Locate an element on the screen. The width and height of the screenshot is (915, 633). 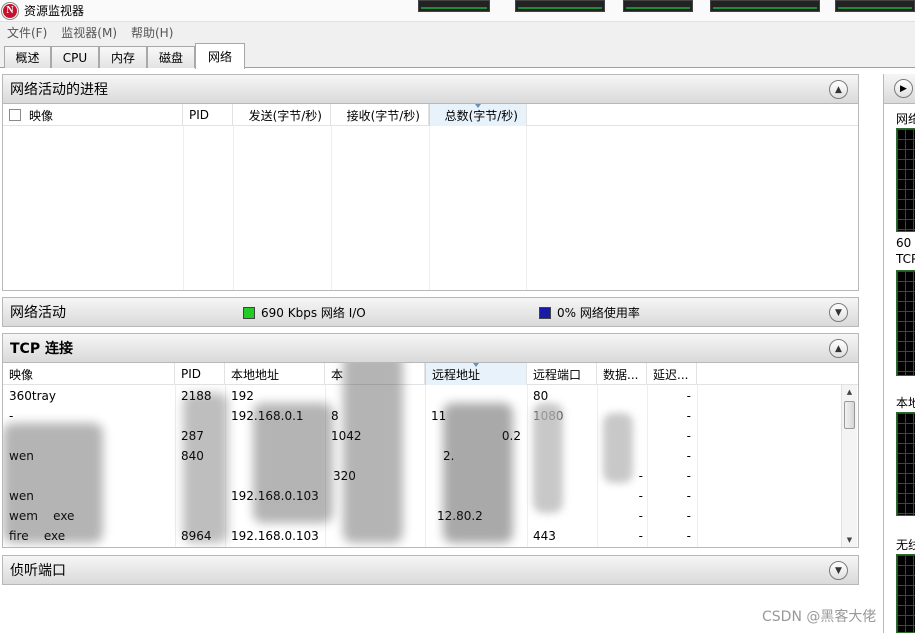
chevron-right-icon: ▶ is located at coordinates (903, 88).